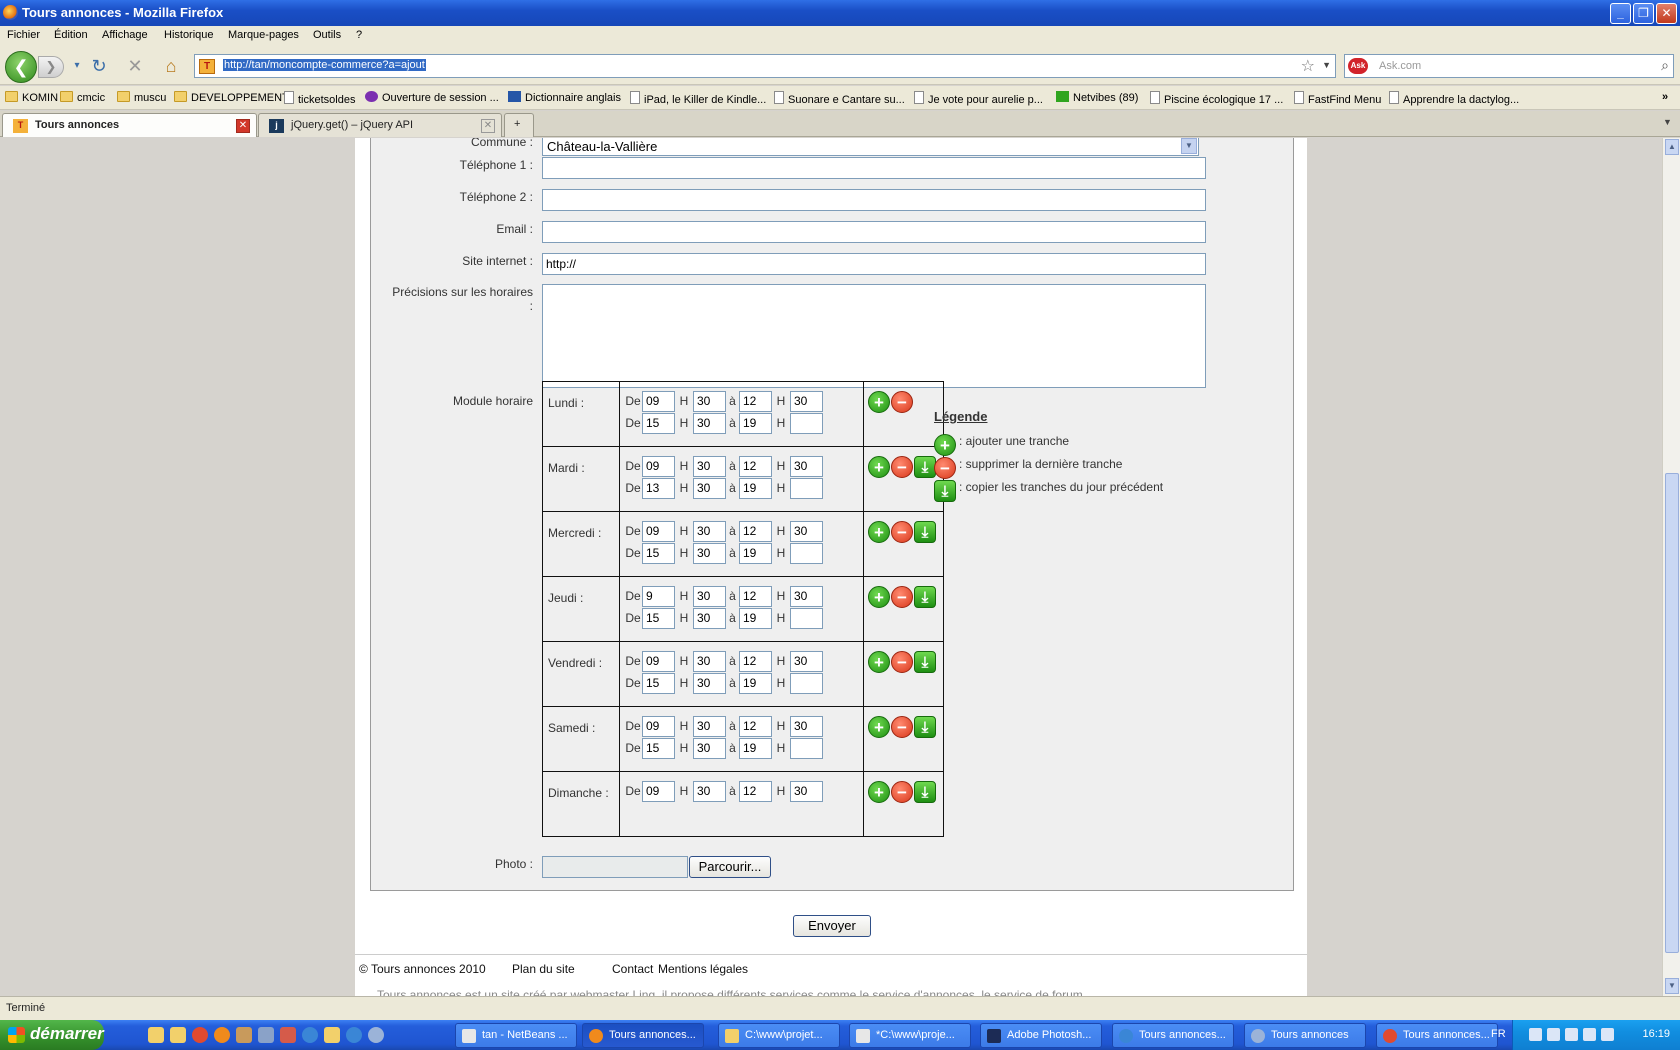  Describe the element at coordinates (222, 1035) in the screenshot. I see `quicklaunch-firefox-icon` at that location.